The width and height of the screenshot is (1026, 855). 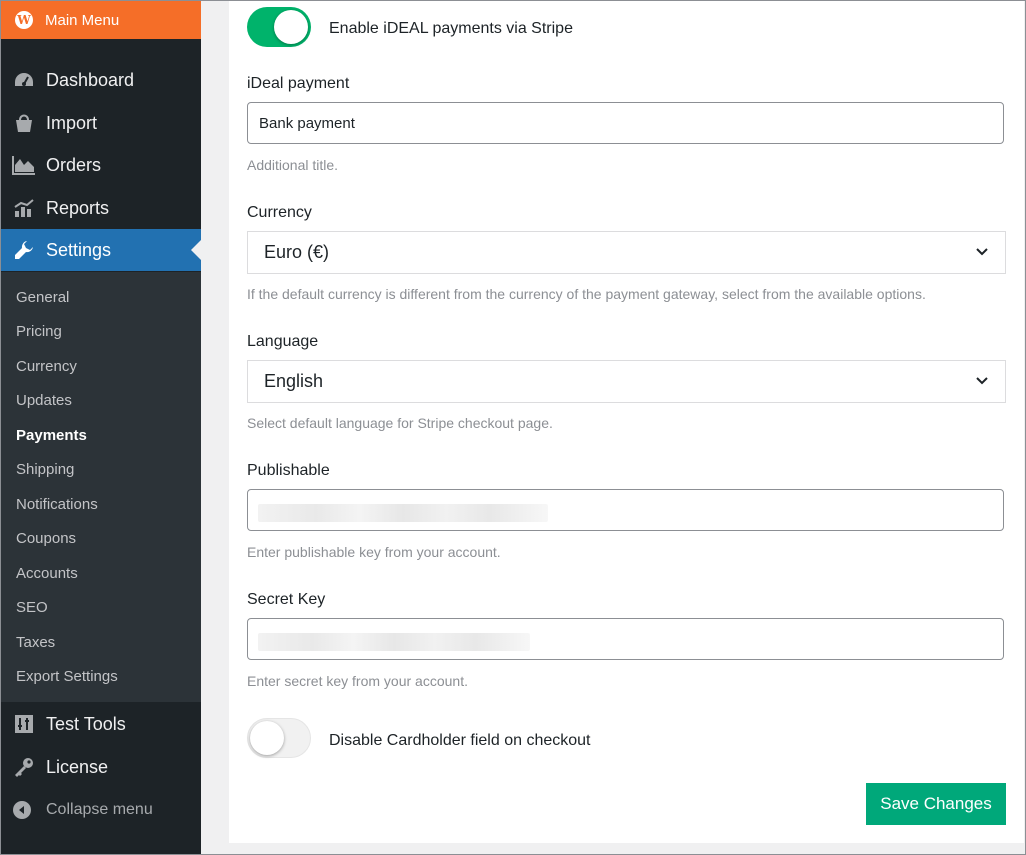 I want to click on sidebar-item-dashboard: Dashboard, so click(x=101, y=80).